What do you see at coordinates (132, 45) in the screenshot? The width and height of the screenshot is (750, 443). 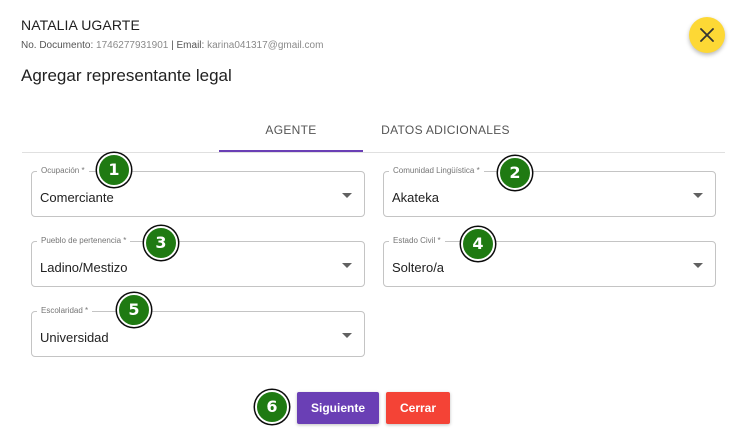 I see `doc-value: 1746277931901` at bounding box center [132, 45].